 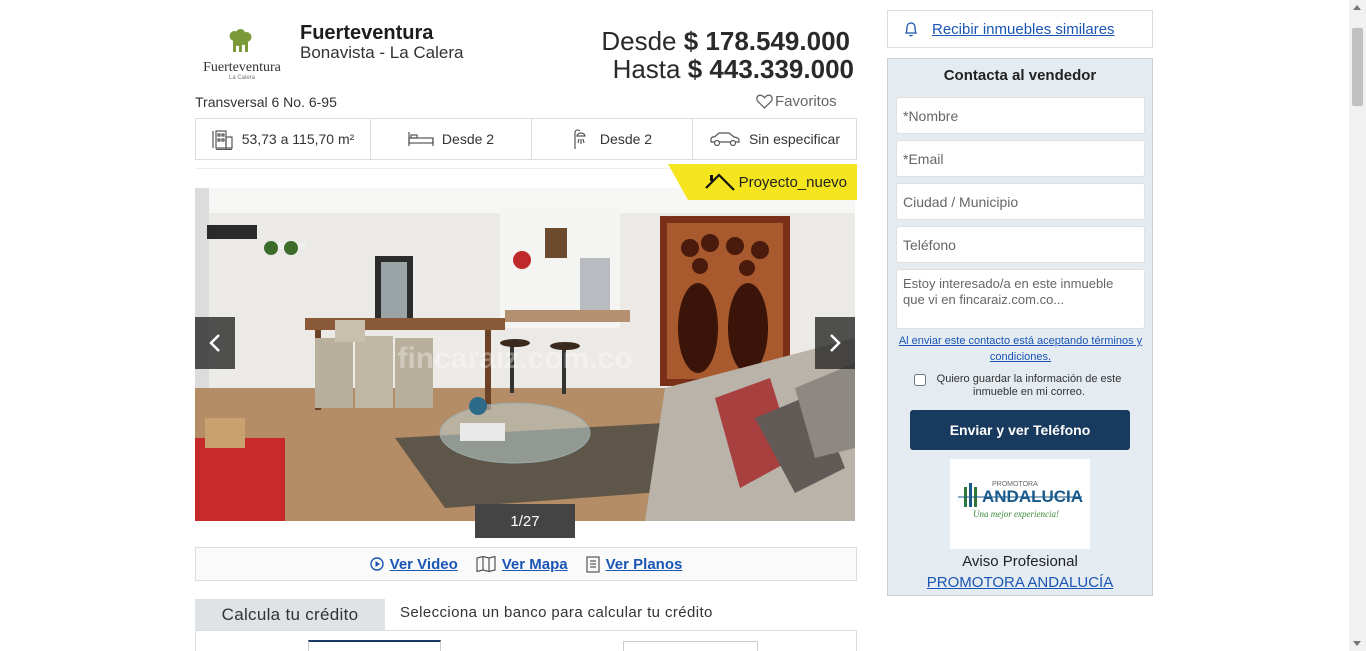 I want to click on shower-icon, so click(x=580, y=139).